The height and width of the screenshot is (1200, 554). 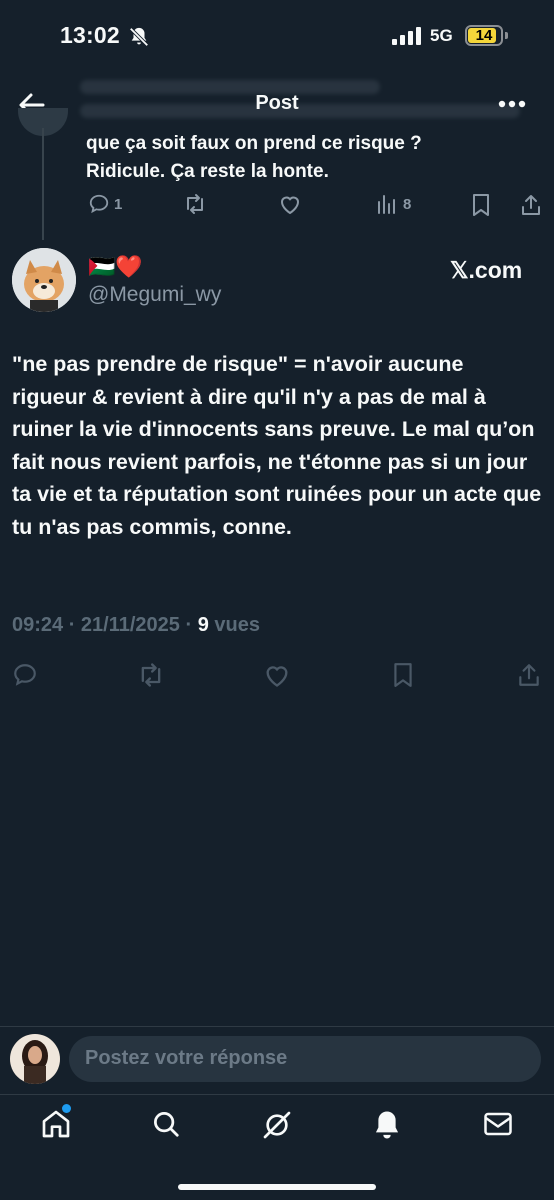 I want to click on post-timestamp: 09:24 · 21/11/2025 ·, so click(x=105, y=625).